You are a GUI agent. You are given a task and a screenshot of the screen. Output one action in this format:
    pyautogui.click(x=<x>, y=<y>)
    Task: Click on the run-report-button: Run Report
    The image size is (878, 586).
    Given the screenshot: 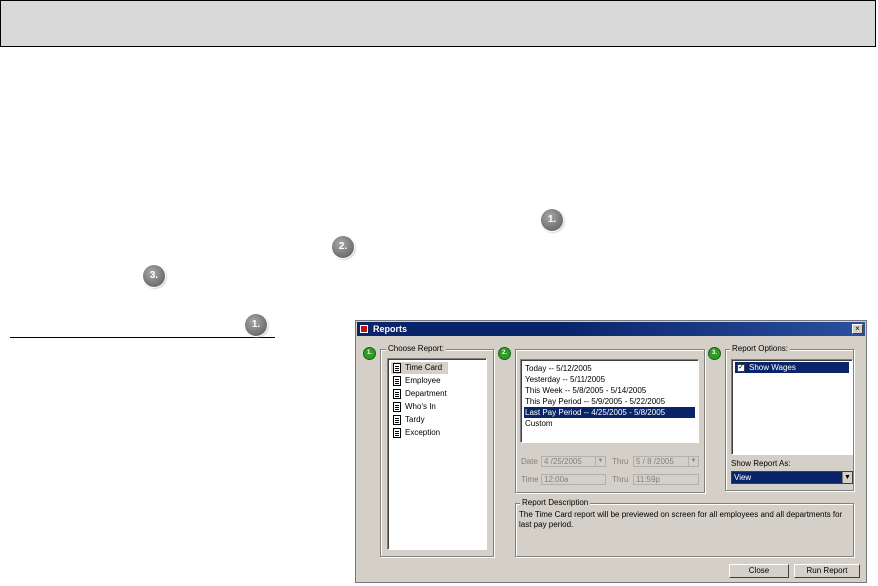 What is the action you would take?
    pyautogui.click(x=827, y=571)
    